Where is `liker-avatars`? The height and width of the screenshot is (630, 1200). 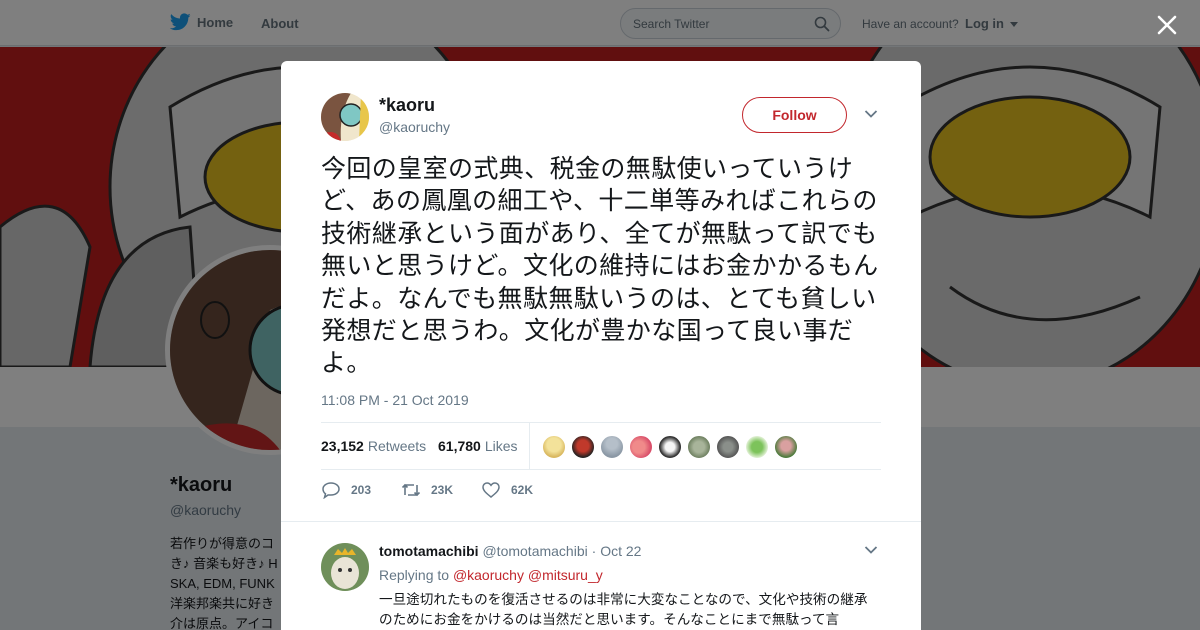
liker-avatars is located at coordinates (672, 447).